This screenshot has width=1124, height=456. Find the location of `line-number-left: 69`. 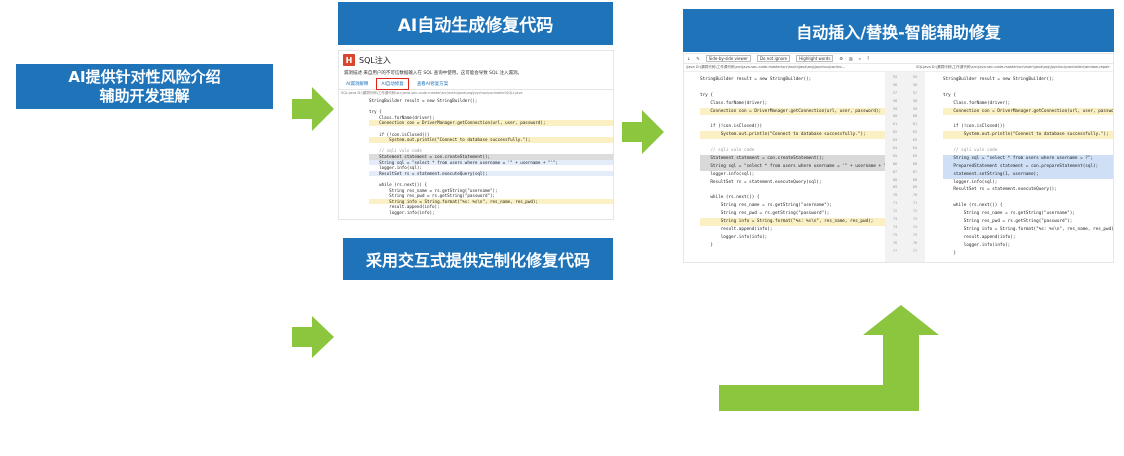

line-number-left: 69 is located at coordinates (895, 187).